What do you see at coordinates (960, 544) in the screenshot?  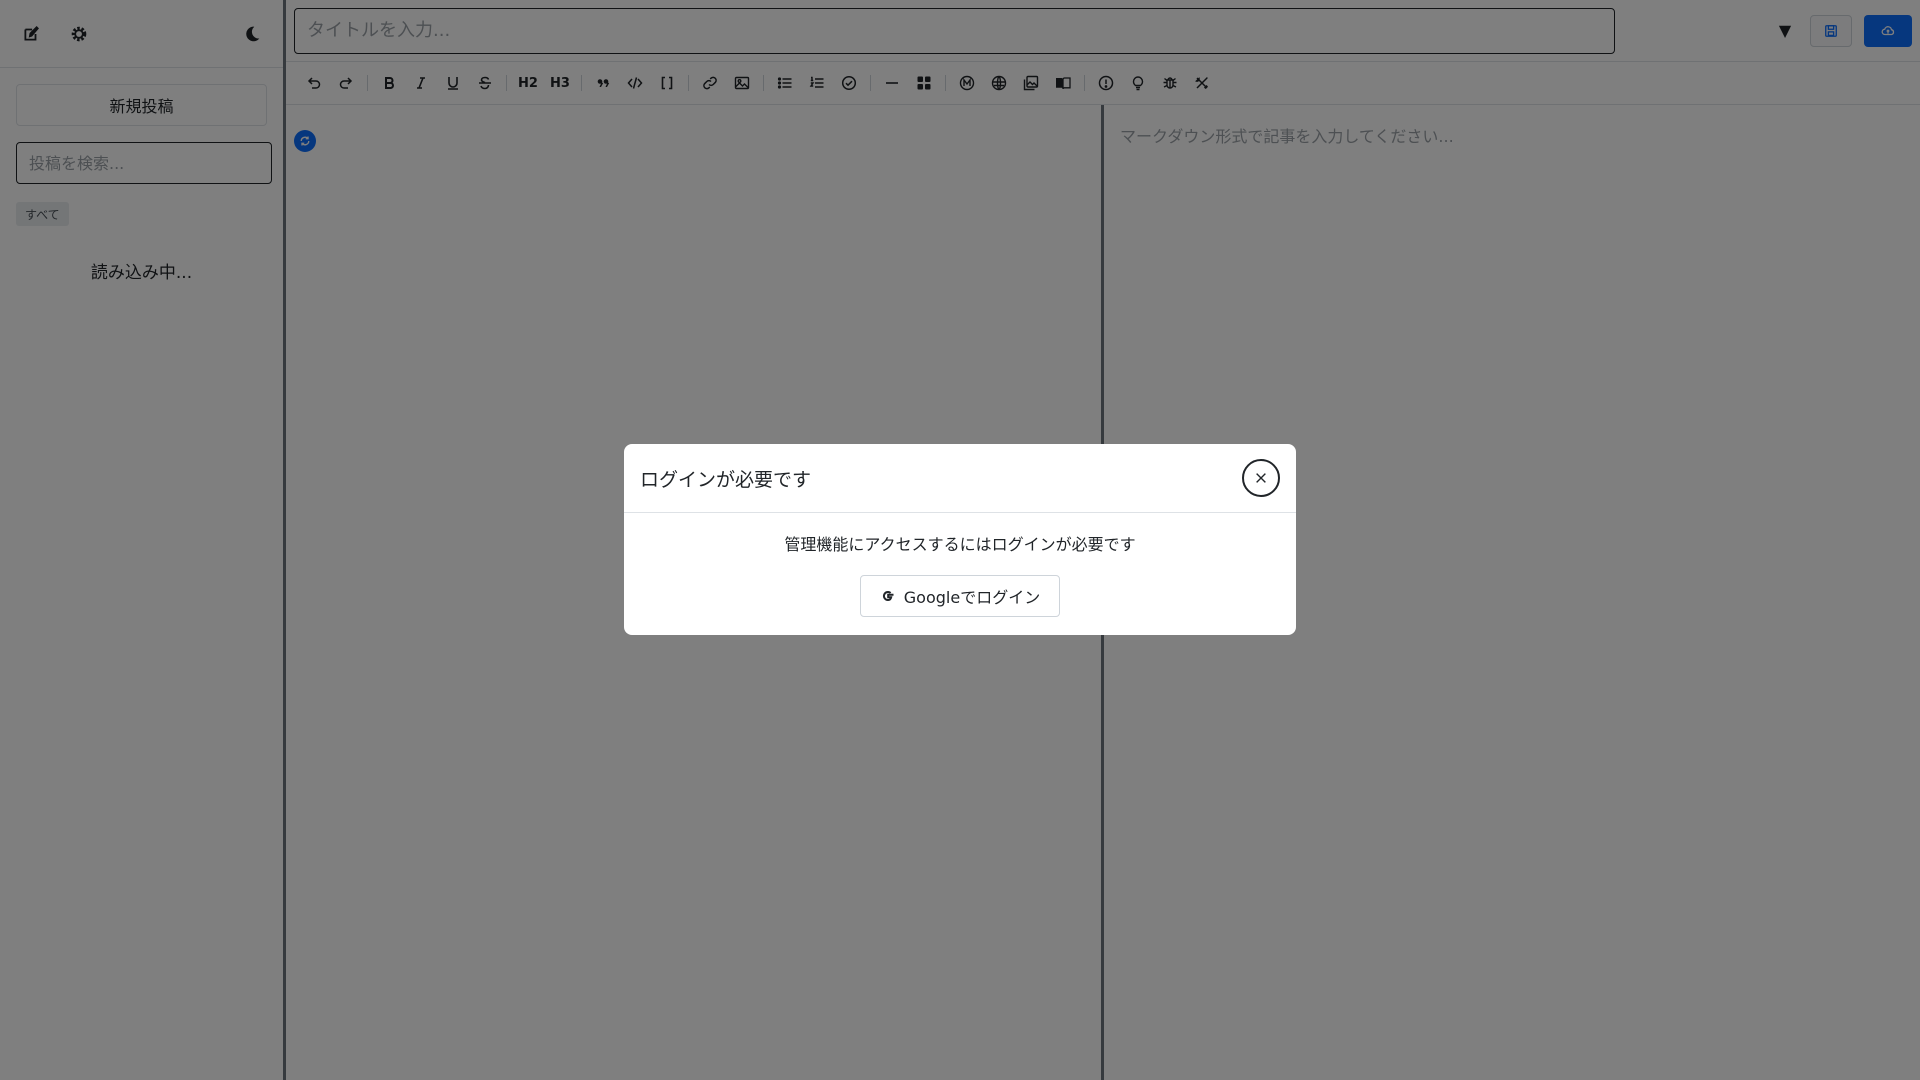 I see `modal-message: 管理機能にアクセスするにはログインが必要です` at bounding box center [960, 544].